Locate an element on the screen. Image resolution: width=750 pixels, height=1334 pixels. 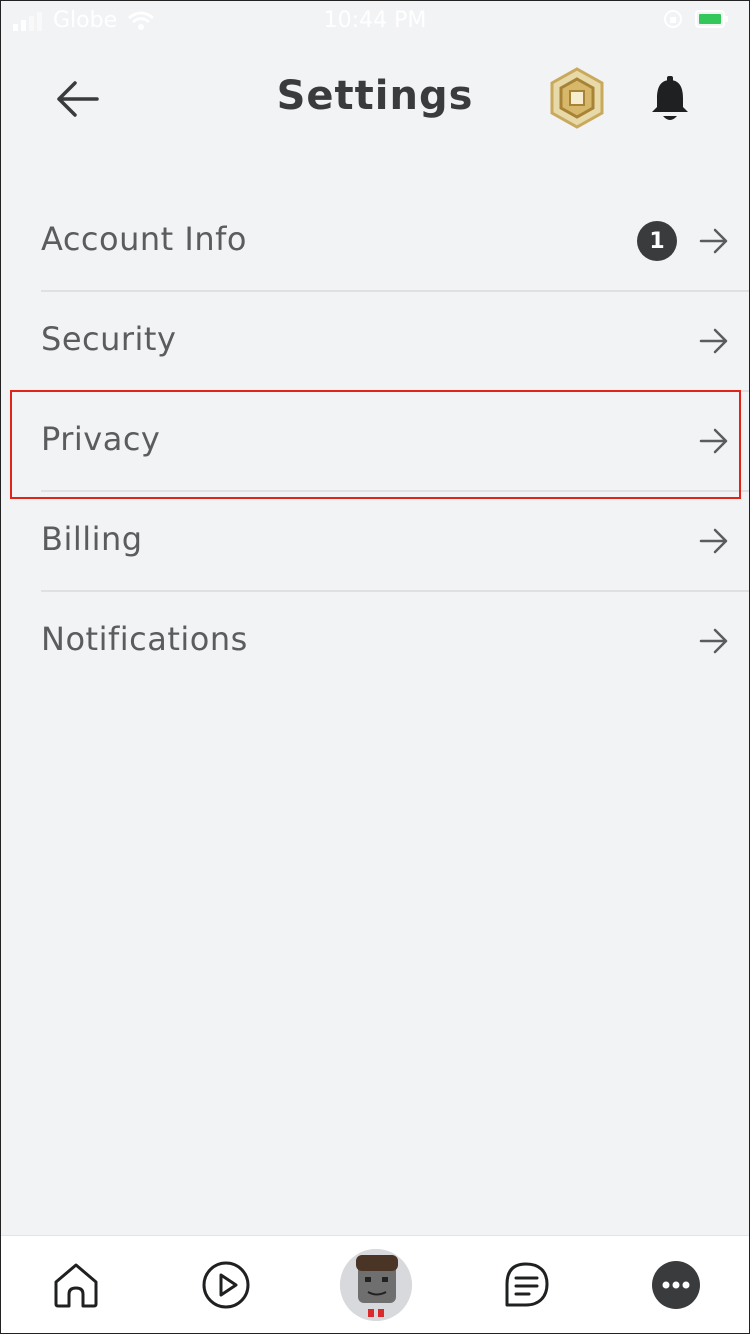
status-bar: Globe 10:44 PM is located at coordinates (375, 21).